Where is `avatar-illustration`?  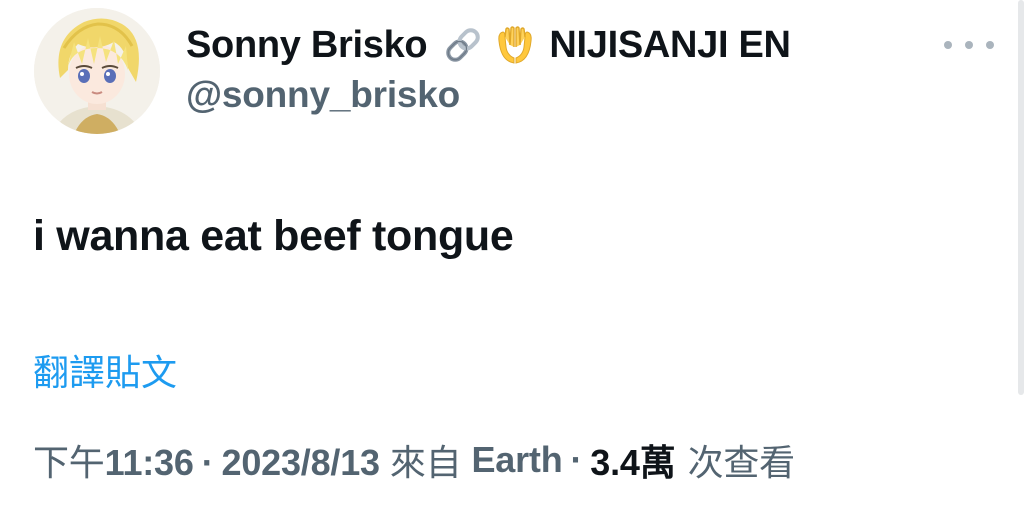 avatar-illustration is located at coordinates (97, 71).